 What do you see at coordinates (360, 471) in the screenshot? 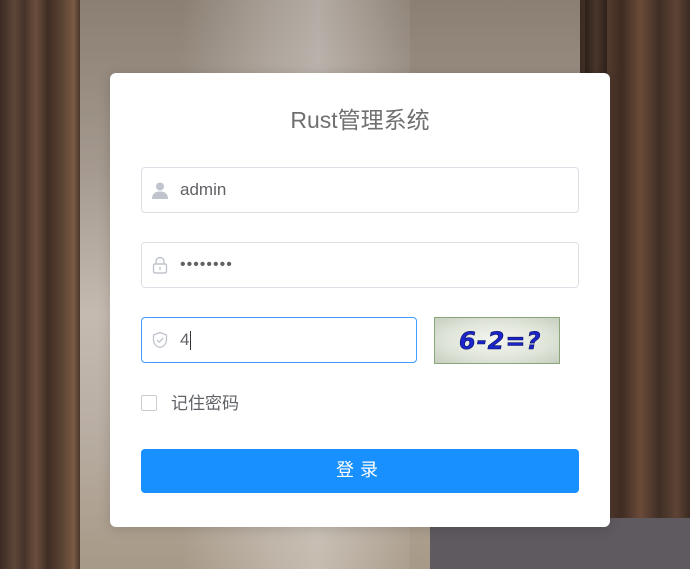
I see `login-button: 登录` at bounding box center [360, 471].